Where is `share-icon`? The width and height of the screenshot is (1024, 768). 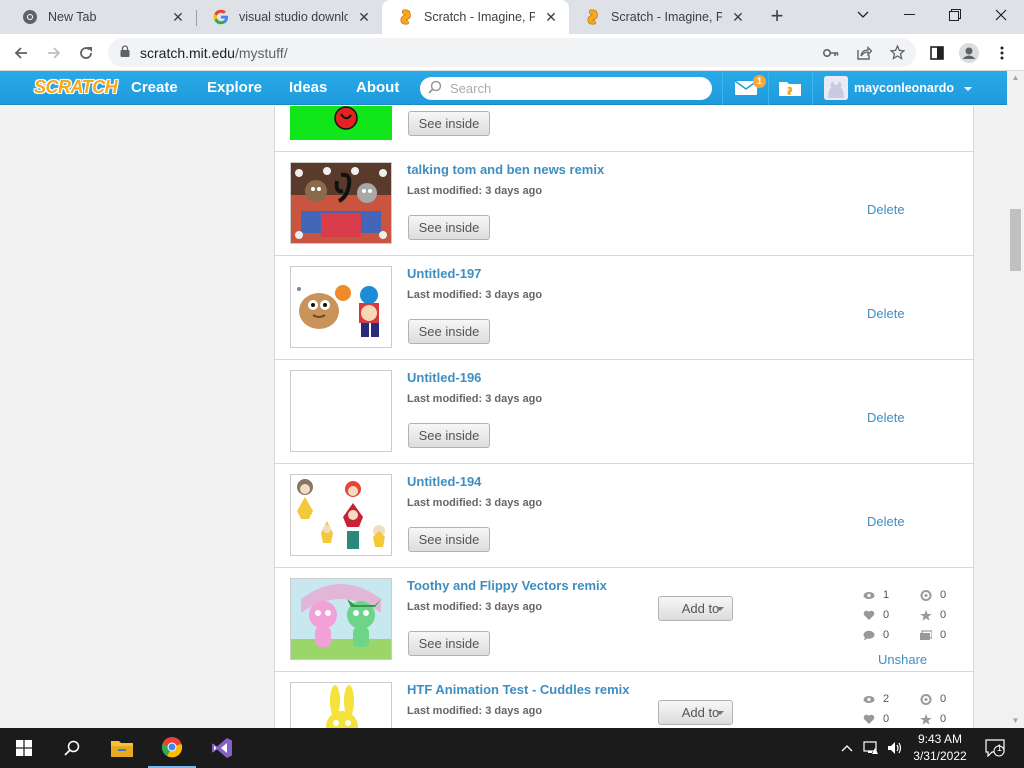 share-icon is located at coordinates (864, 52).